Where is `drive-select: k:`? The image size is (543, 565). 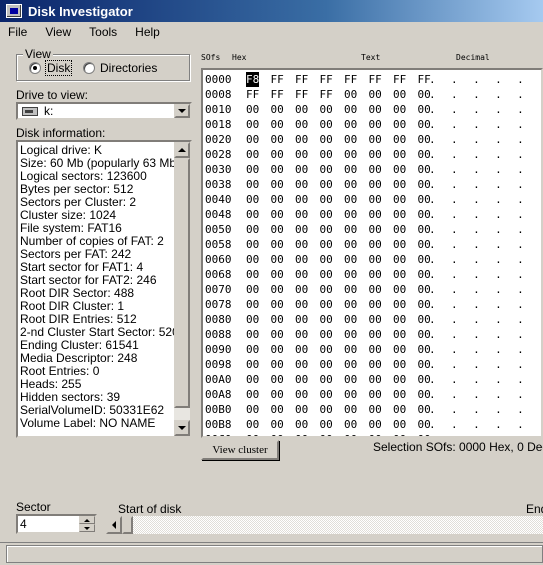
drive-select: k: is located at coordinates (104, 111).